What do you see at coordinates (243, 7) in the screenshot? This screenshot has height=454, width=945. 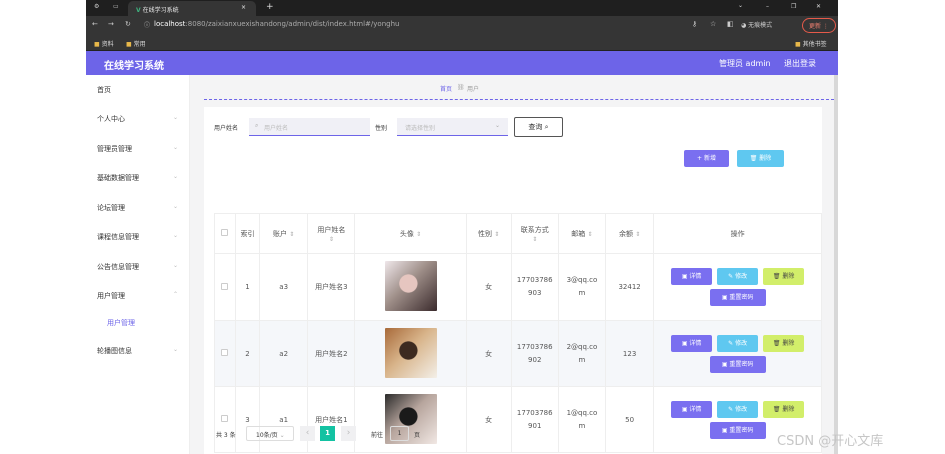 I see `tab-close-icon: ×` at bounding box center [243, 7].